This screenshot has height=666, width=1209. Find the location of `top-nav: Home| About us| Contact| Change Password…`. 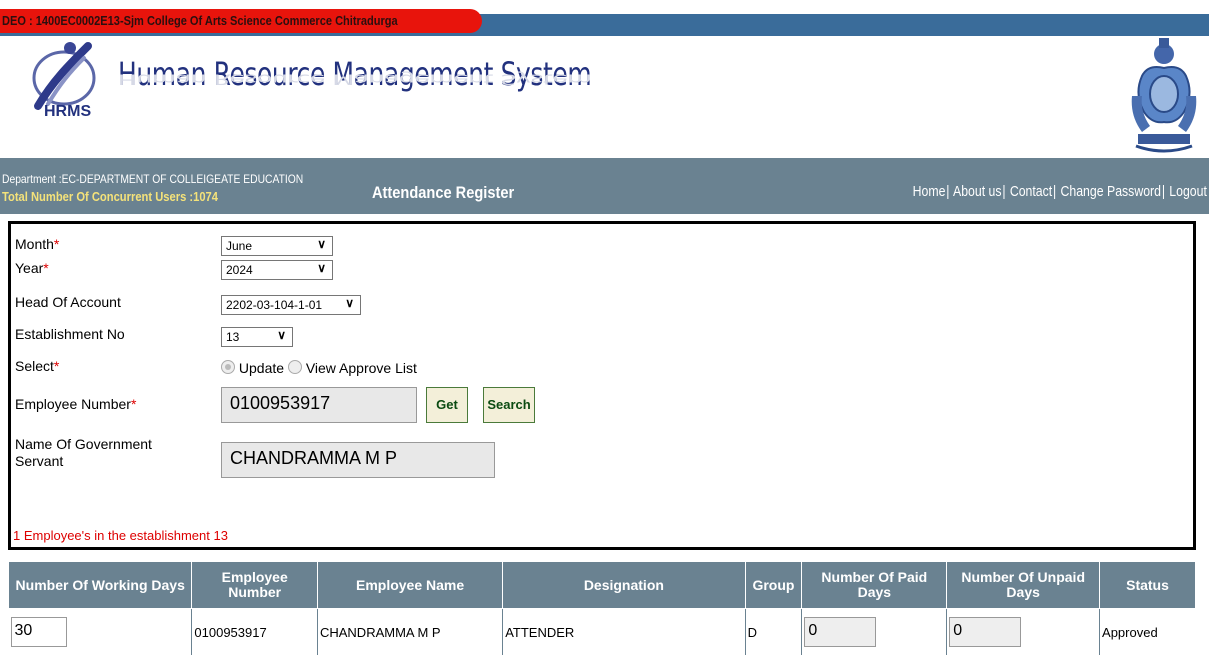

top-nav: Home| About us| Contact| Change Password… is located at coordinates (1059, 191).